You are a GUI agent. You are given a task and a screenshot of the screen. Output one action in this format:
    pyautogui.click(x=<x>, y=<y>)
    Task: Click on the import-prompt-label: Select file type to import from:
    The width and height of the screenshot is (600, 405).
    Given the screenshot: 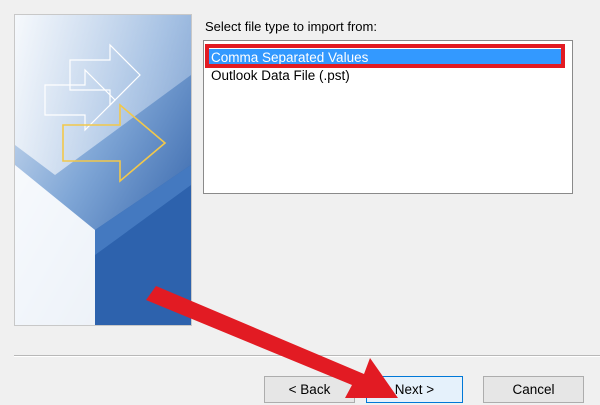 What is the action you would take?
    pyautogui.click(x=291, y=26)
    